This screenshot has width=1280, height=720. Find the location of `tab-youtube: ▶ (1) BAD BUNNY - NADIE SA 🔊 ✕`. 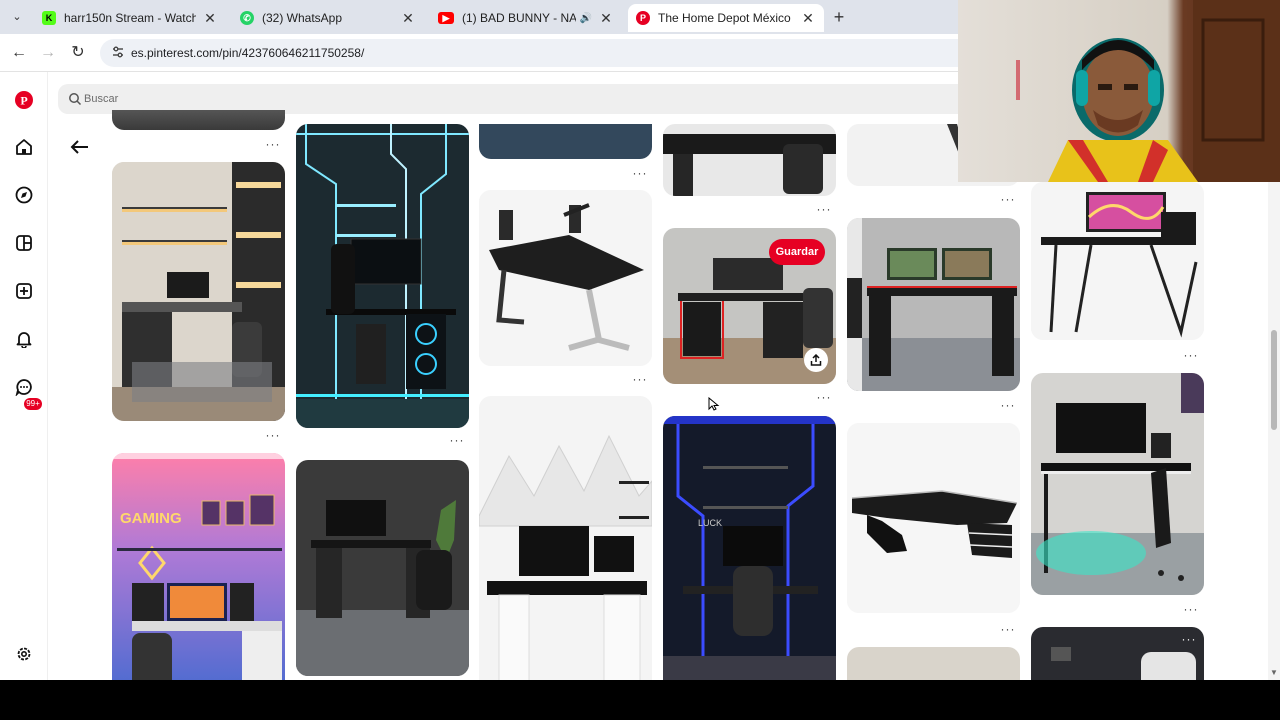

tab-youtube: ▶ (1) BAD BUNNY - NADIE SA 🔊 ✕ is located at coordinates (526, 18).